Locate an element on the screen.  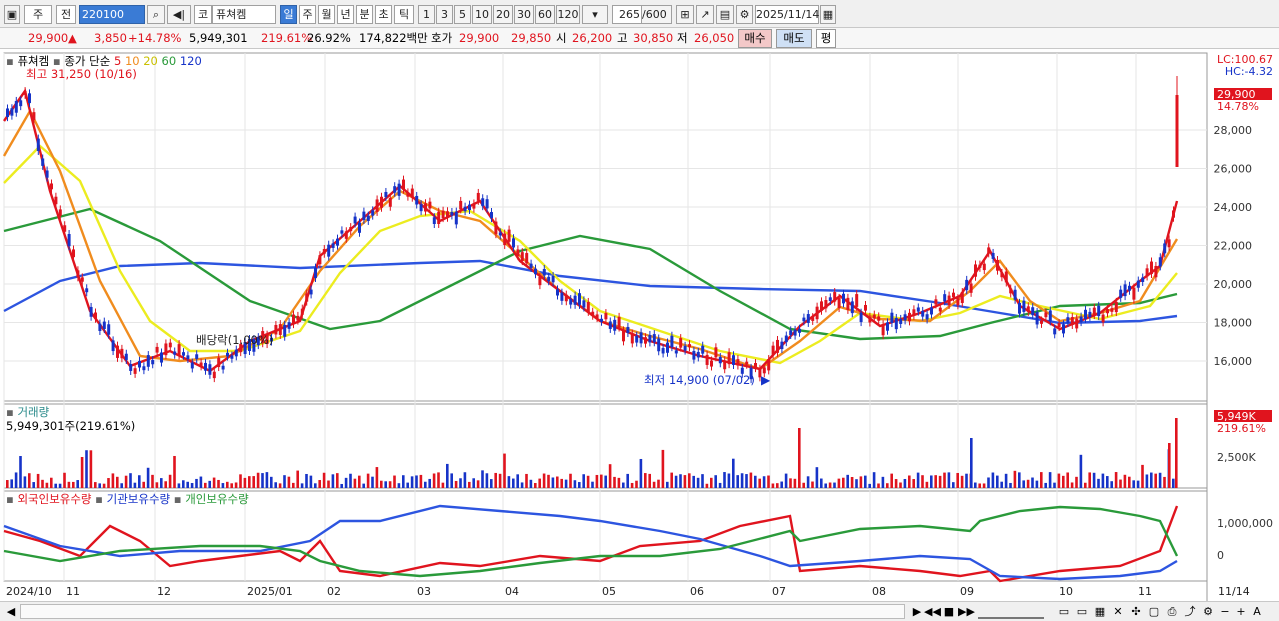
interval-20: 20 is located at coordinates (503, 14).